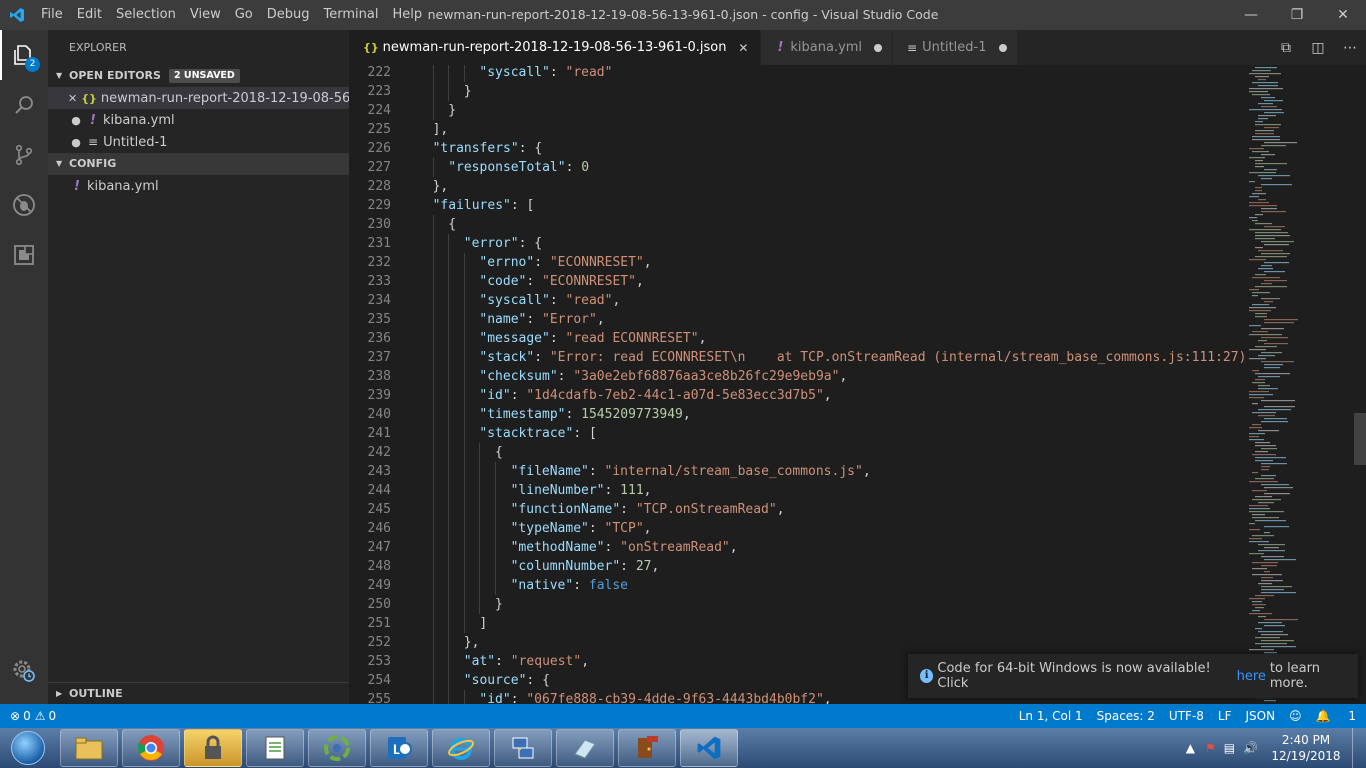 Image resolution: width=1366 pixels, height=768 pixels. I want to click on code-line: 247 "methodName": "onStreamRead",, so click(797, 547).